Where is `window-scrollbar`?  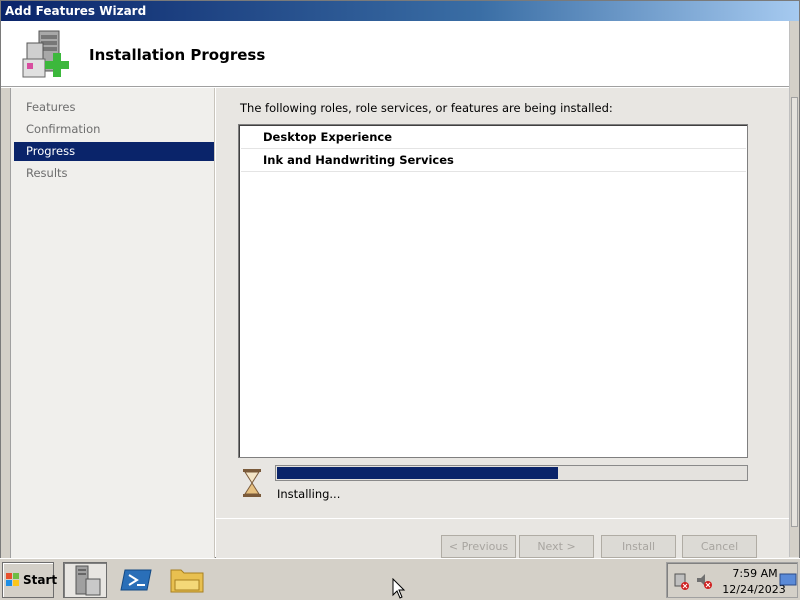
window-scrollbar is located at coordinates (794, 289).